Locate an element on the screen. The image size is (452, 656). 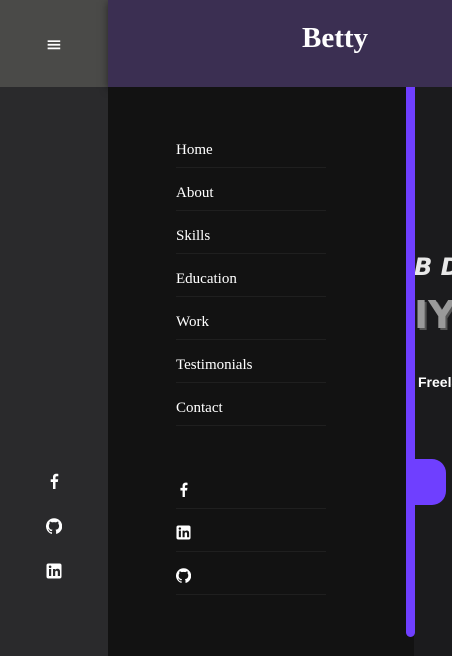
rail-facebook-link is located at coordinates (54, 481).